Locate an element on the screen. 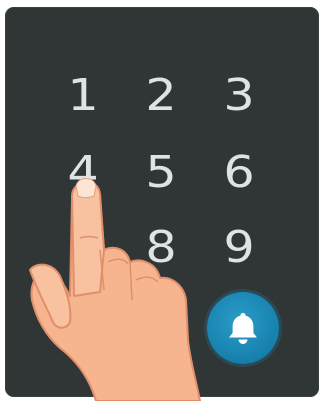 The image size is (324, 401). key-4: 4 is located at coordinates (83, 172).